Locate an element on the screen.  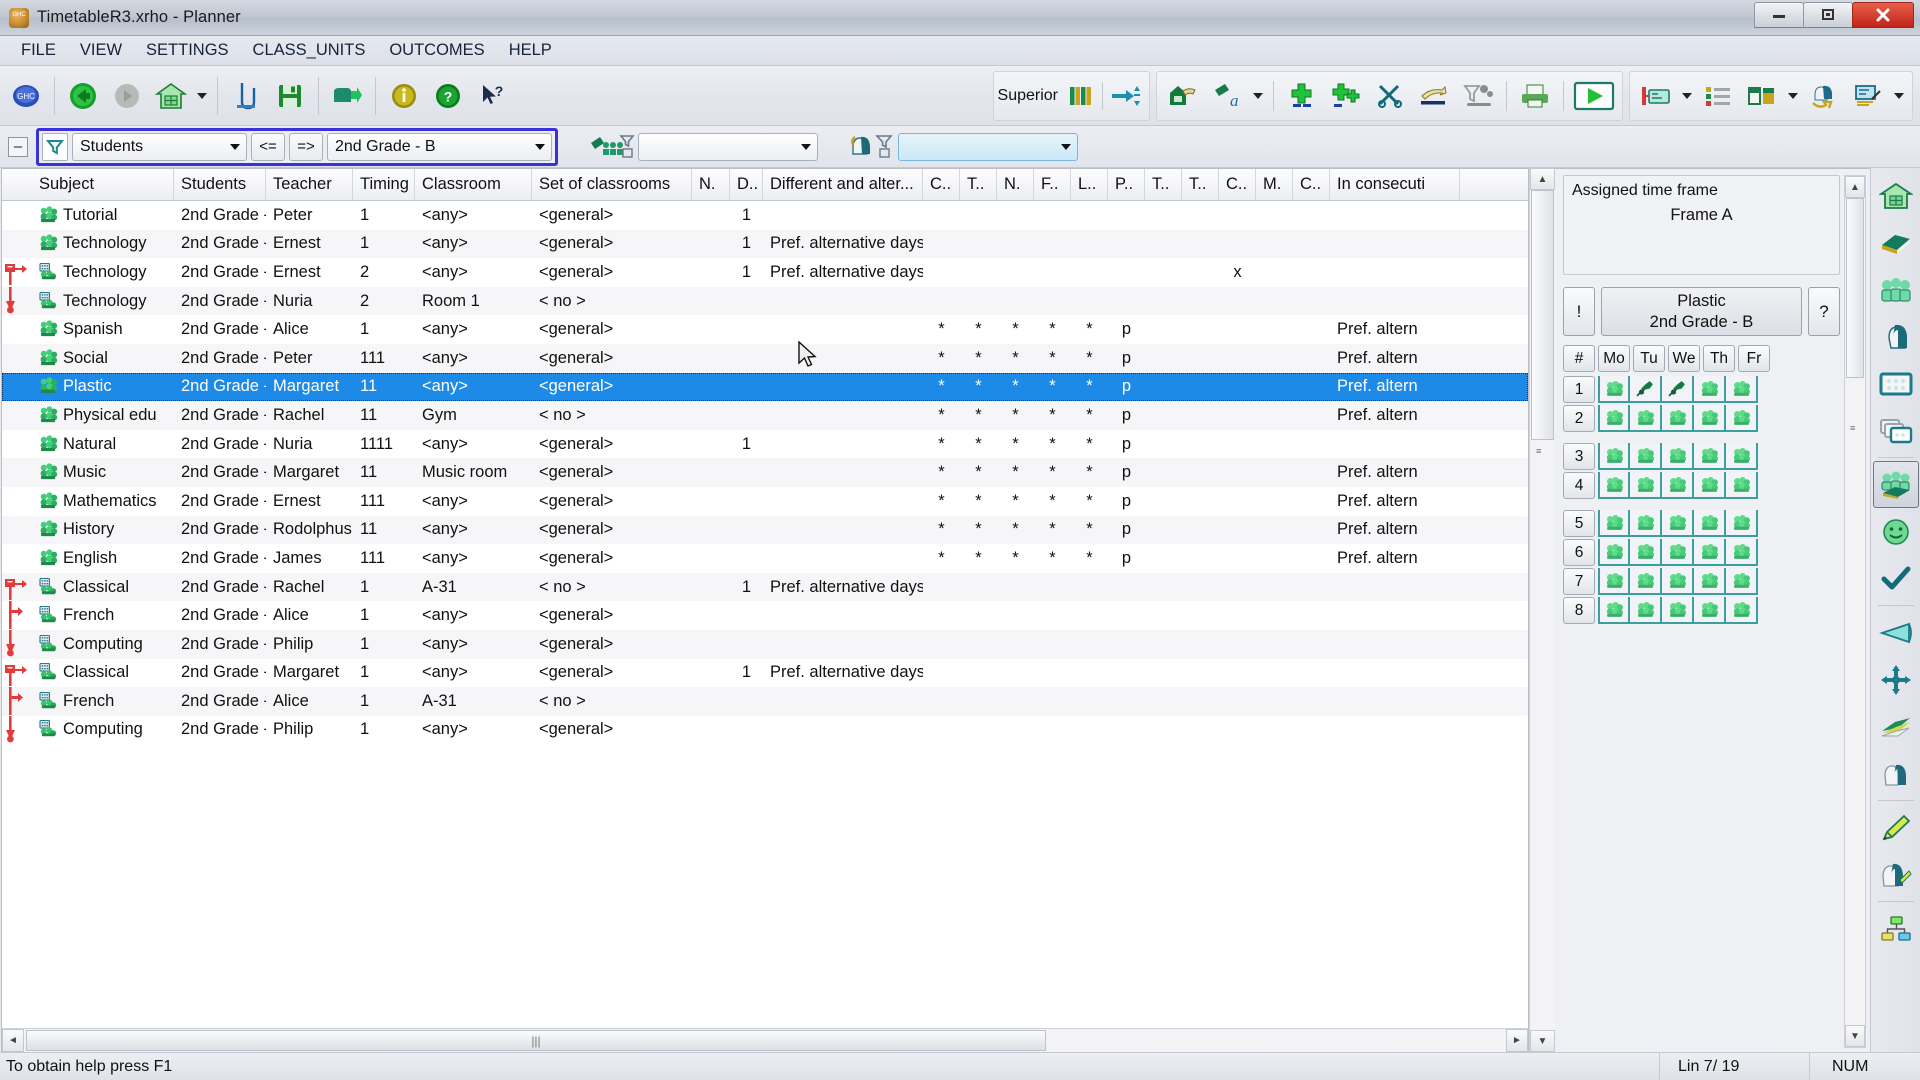
books-column-icon is located at coordinates (1081, 96).